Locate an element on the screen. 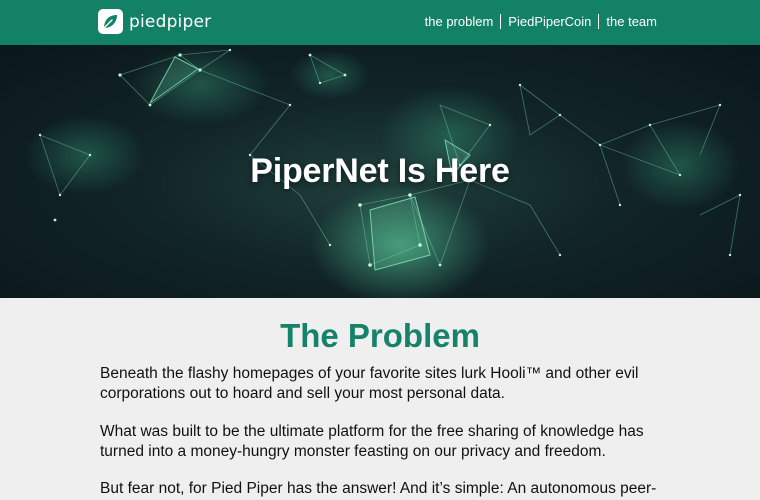 The width and height of the screenshot is (760, 500). hero-title: PiperNet Is Here is located at coordinates (380, 171).